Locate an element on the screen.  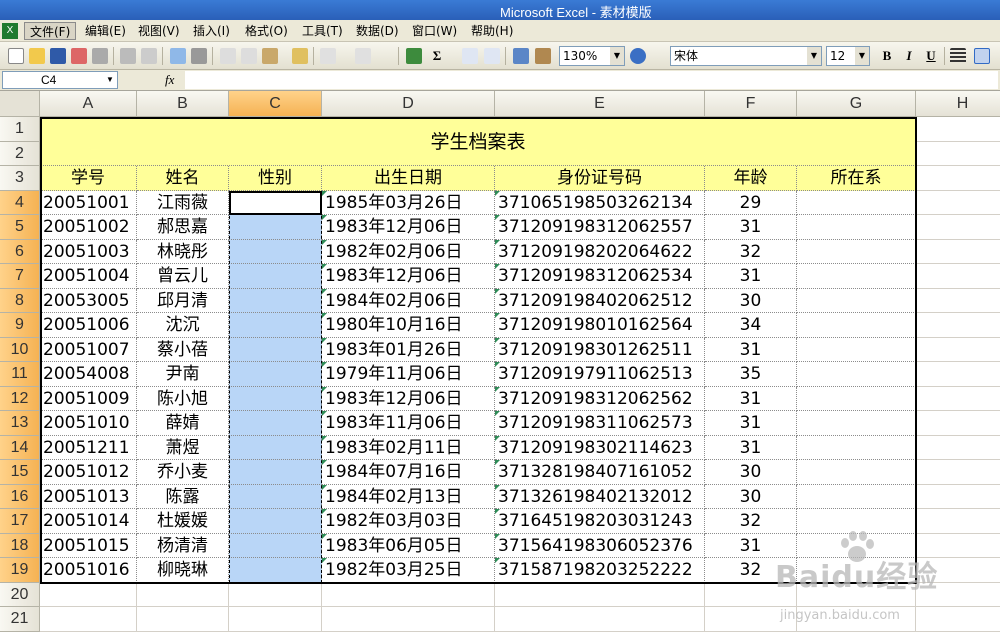
print-preview-icon is located at coordinates (149, 56).